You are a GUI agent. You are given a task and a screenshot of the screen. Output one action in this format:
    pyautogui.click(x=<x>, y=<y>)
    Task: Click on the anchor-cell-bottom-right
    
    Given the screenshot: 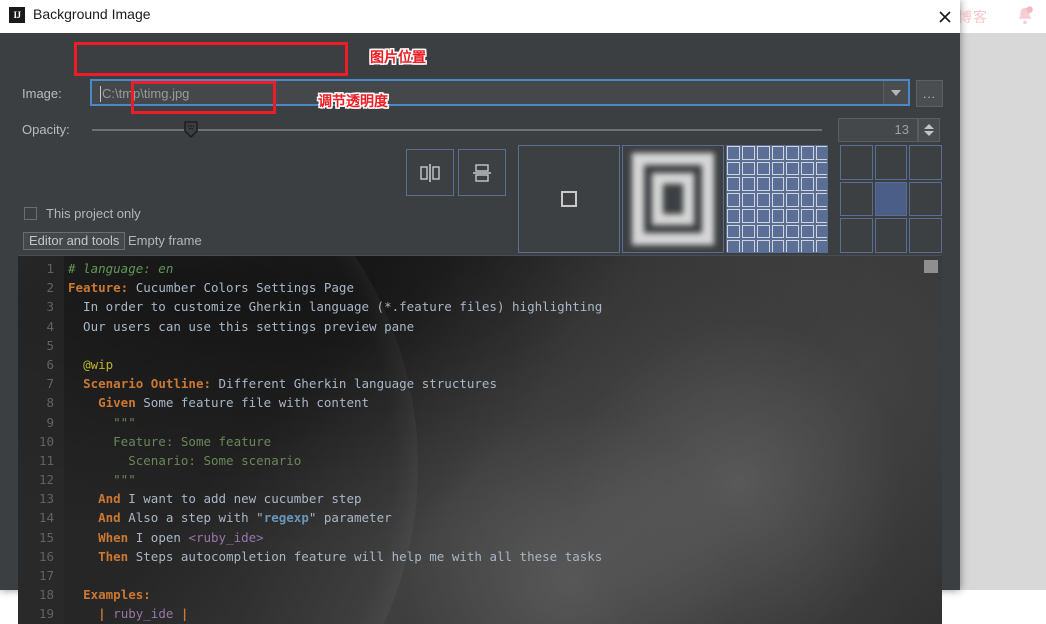 What is the action you would take?
    pyautogui.click(x=925, y=235)
    